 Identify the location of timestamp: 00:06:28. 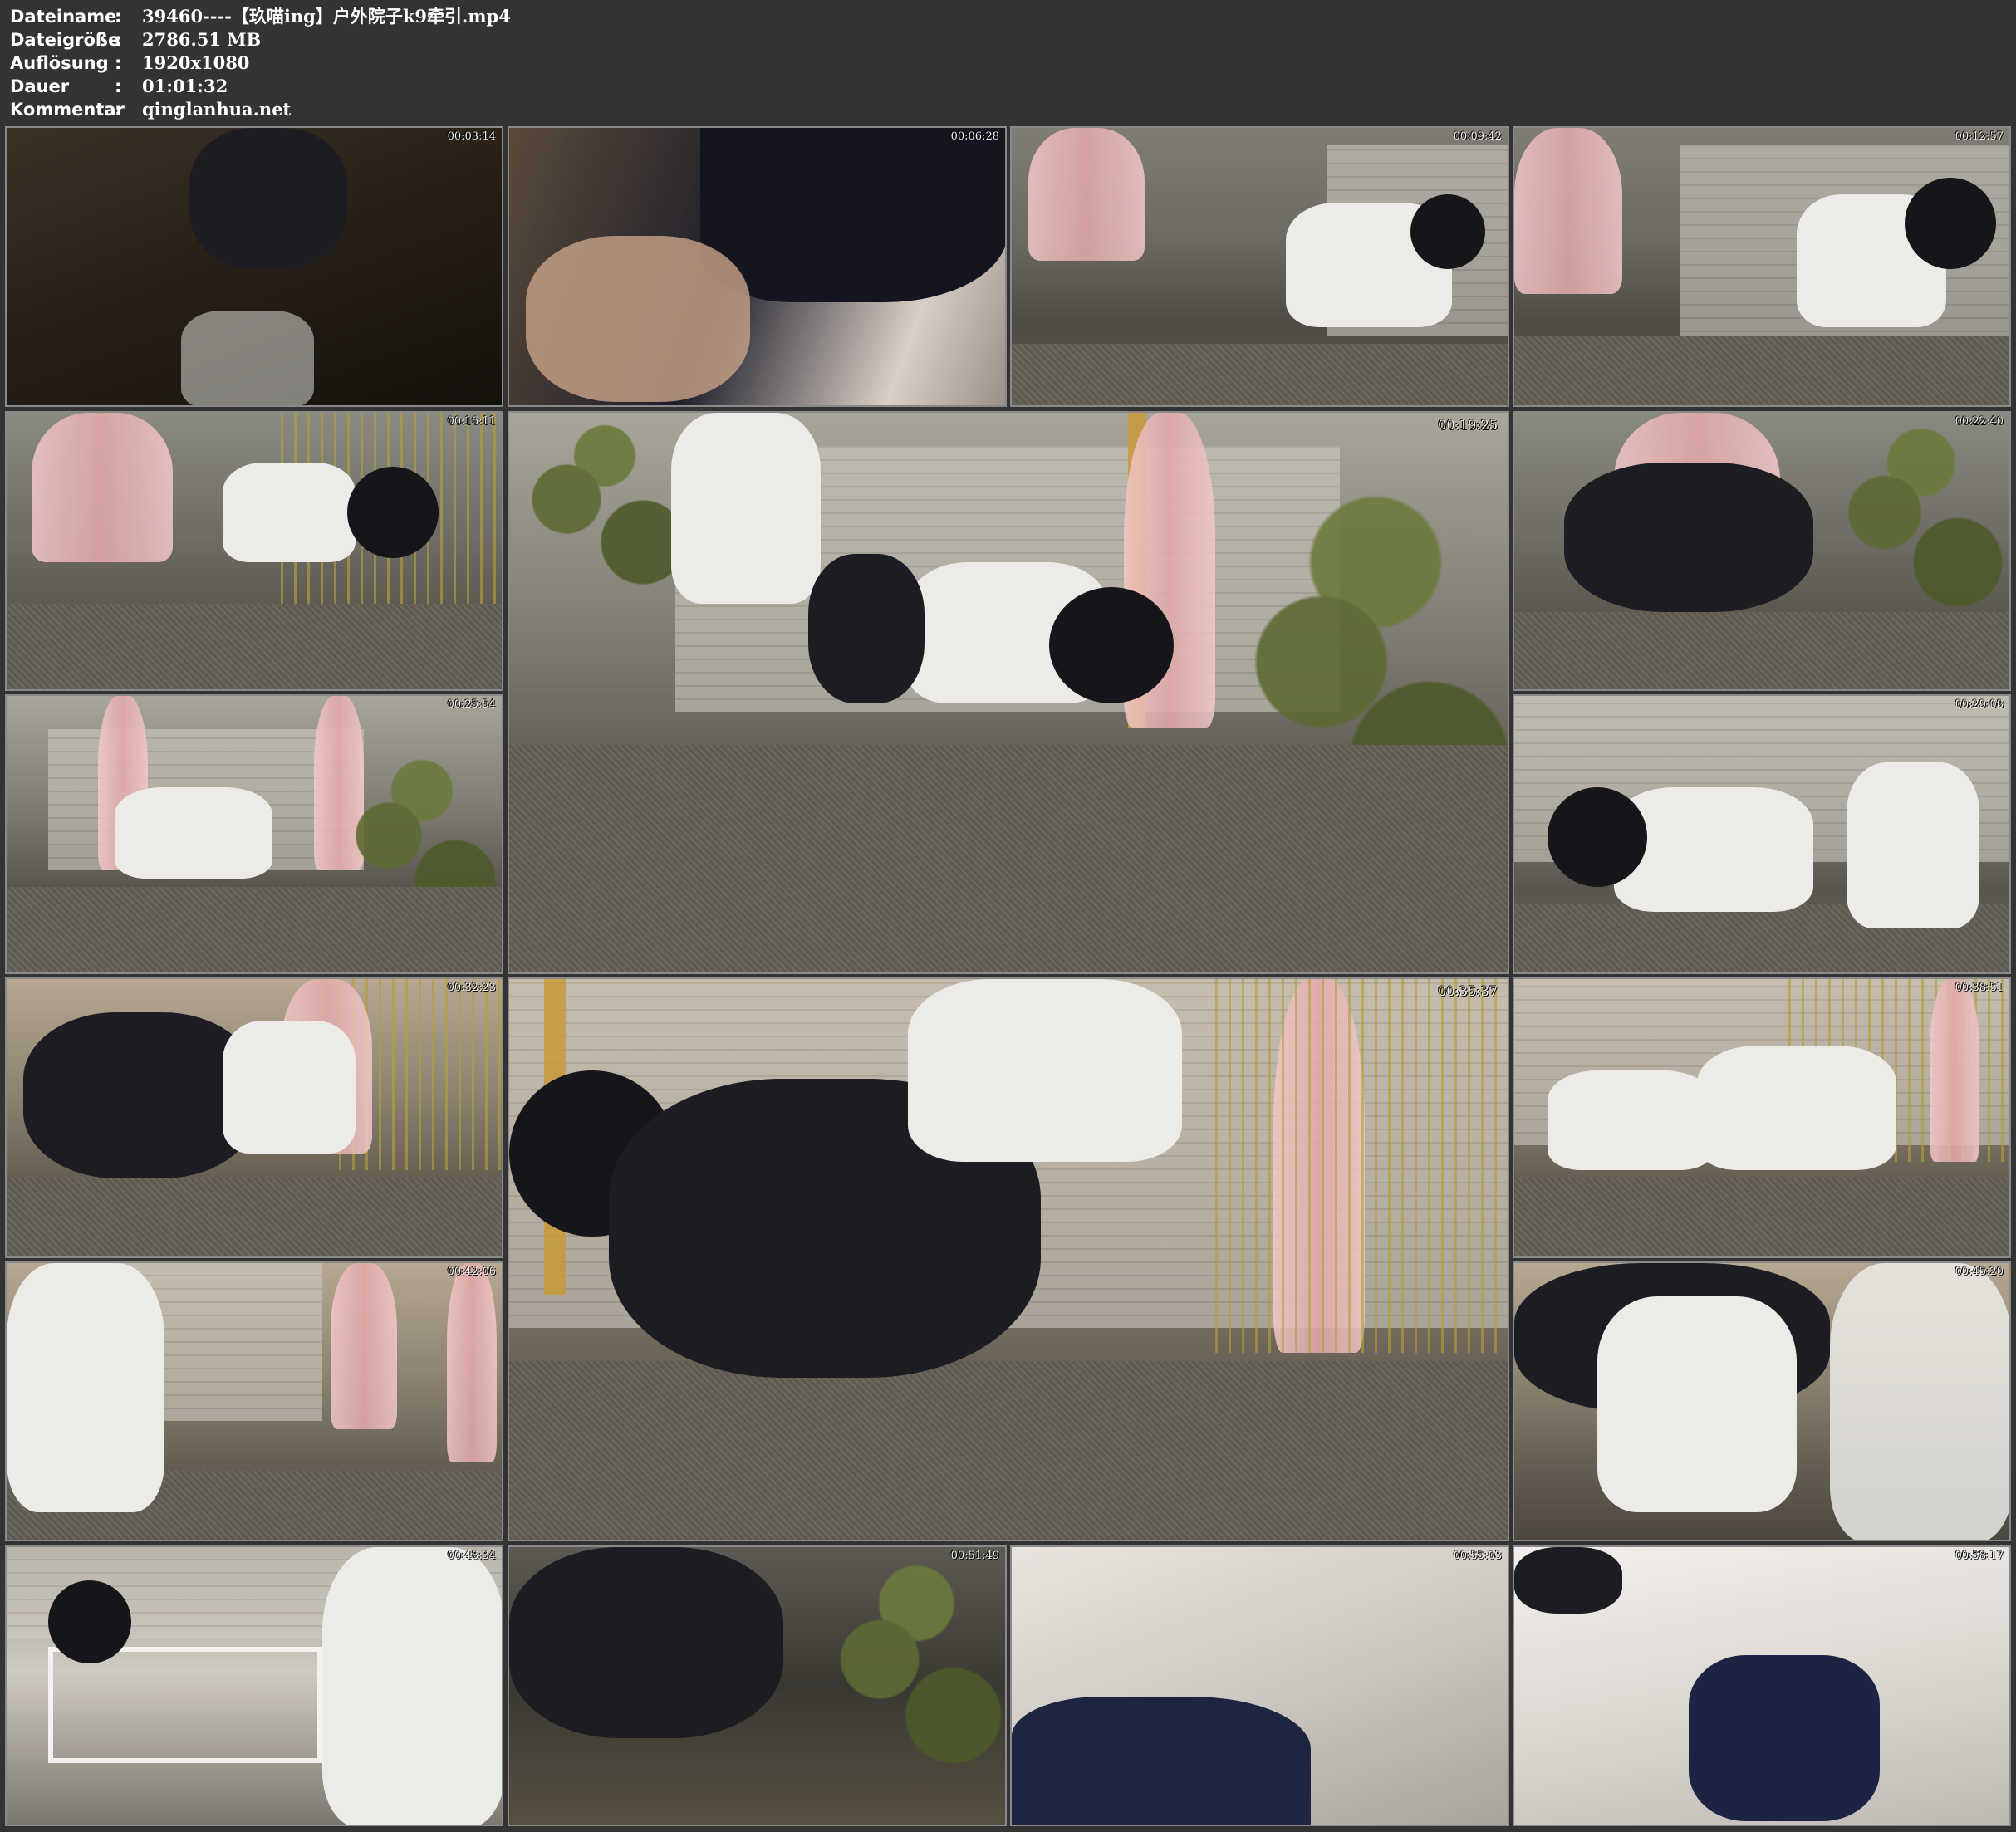
(974, 136).